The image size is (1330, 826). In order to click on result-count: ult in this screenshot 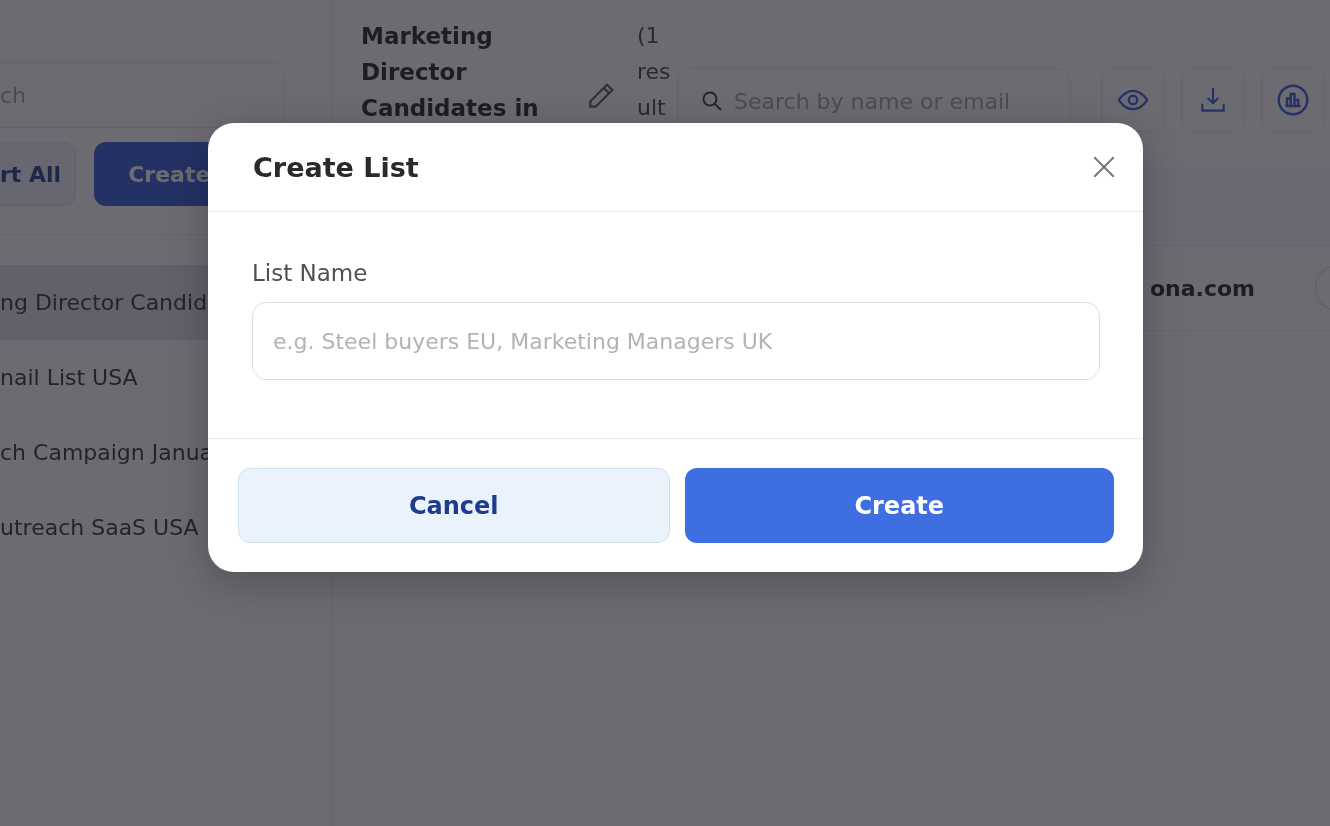, I will do `click(652, 108)`.